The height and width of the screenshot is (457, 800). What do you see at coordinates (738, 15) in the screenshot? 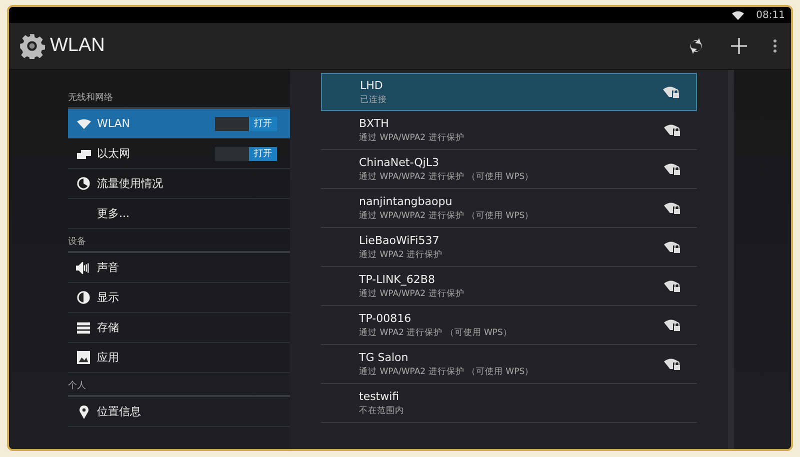
I see `wifi-signal-icon` at bounding box center [738, 15].